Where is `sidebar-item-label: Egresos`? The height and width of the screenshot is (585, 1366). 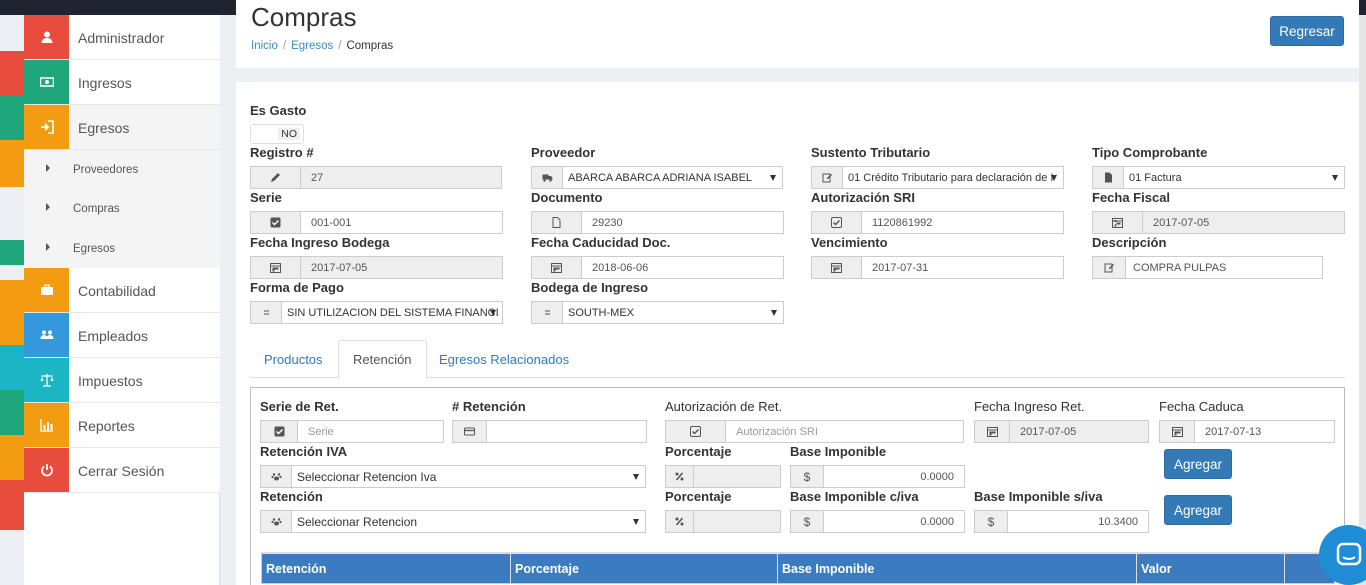
sidebar-item-label: Egresos is located at coordinates (104, 128).